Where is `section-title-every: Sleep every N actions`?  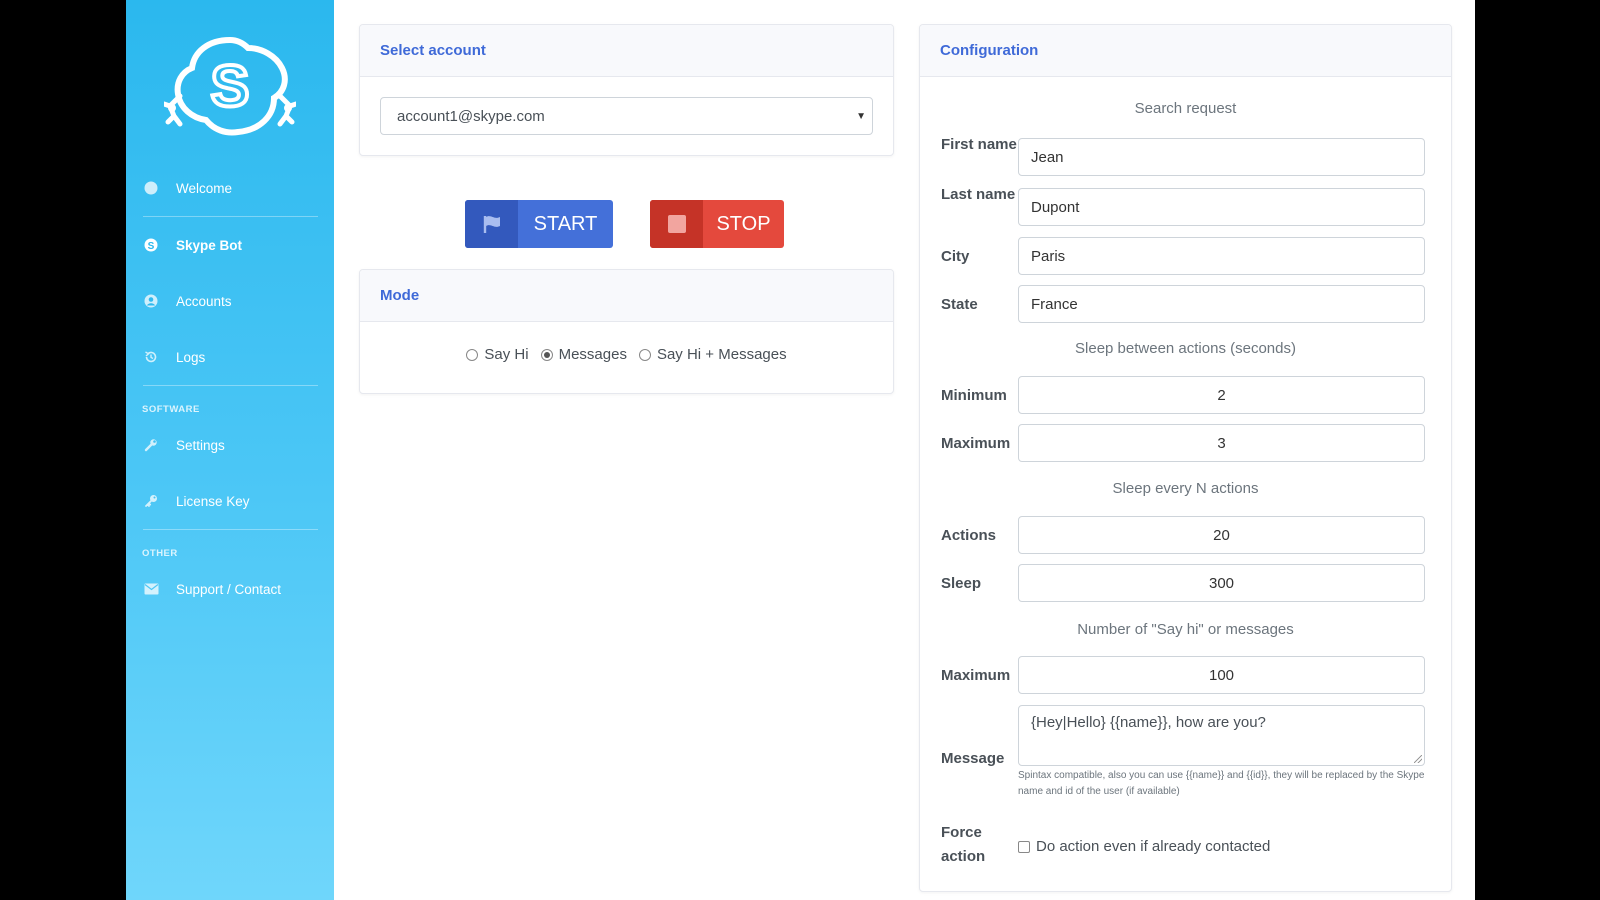
section-title-every: Sleep every N actions is located at coordinates (1185, 488).